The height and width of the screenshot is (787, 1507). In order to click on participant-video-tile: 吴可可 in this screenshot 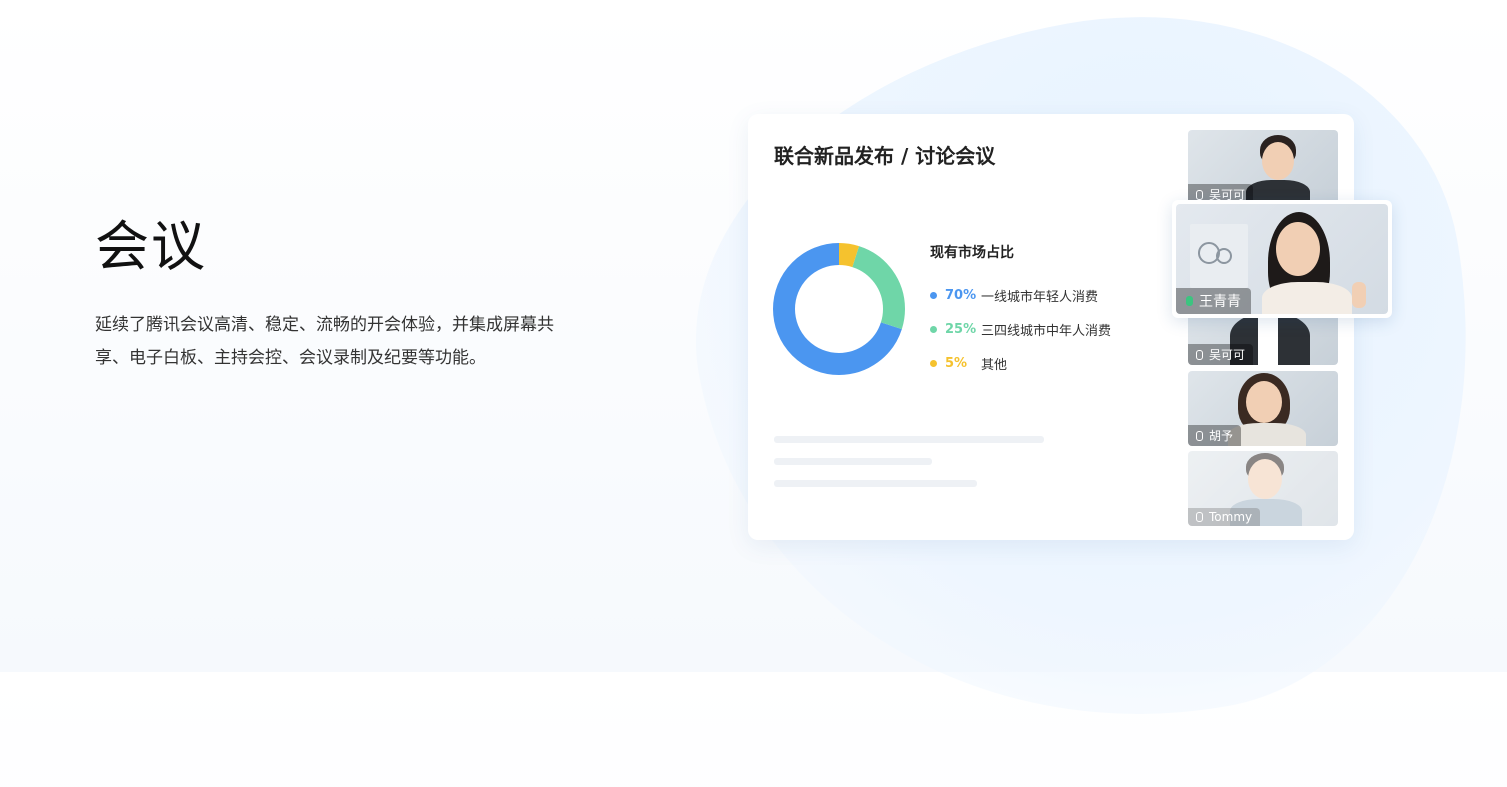, I will do `click(1263, 167)`.